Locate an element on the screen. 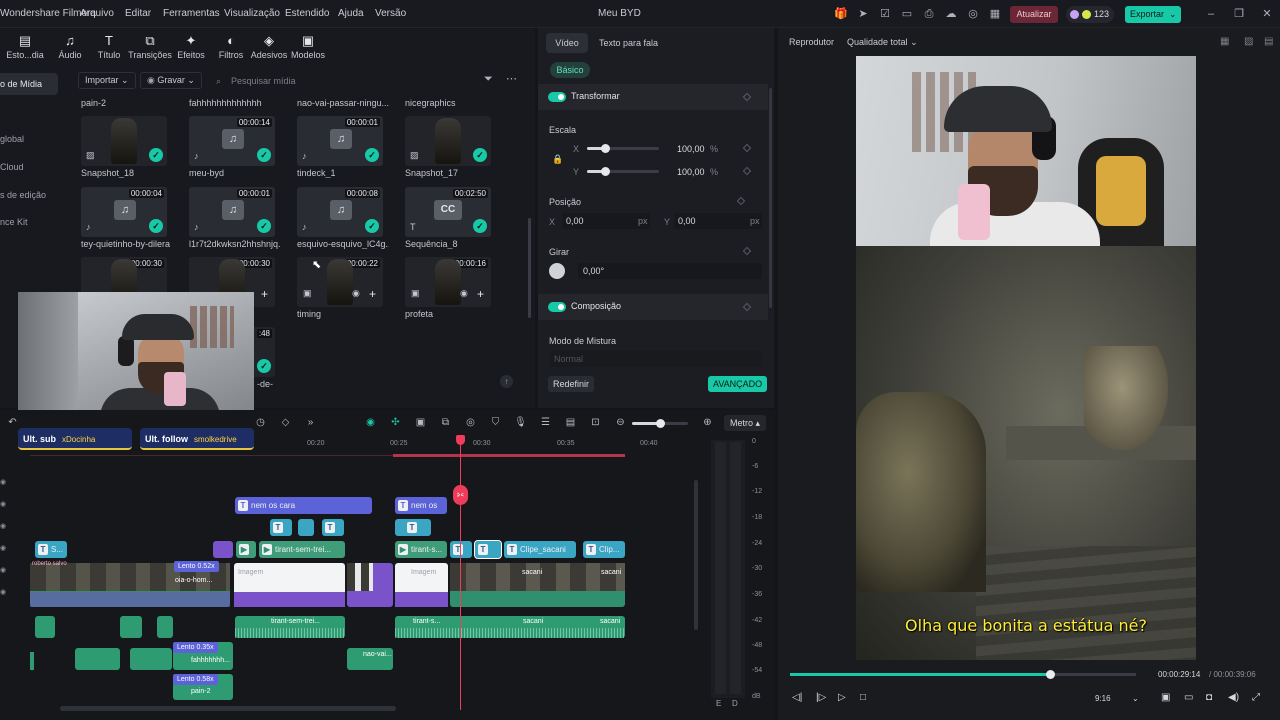  sidebar-item-global: global is located at coordinates (12, 139).